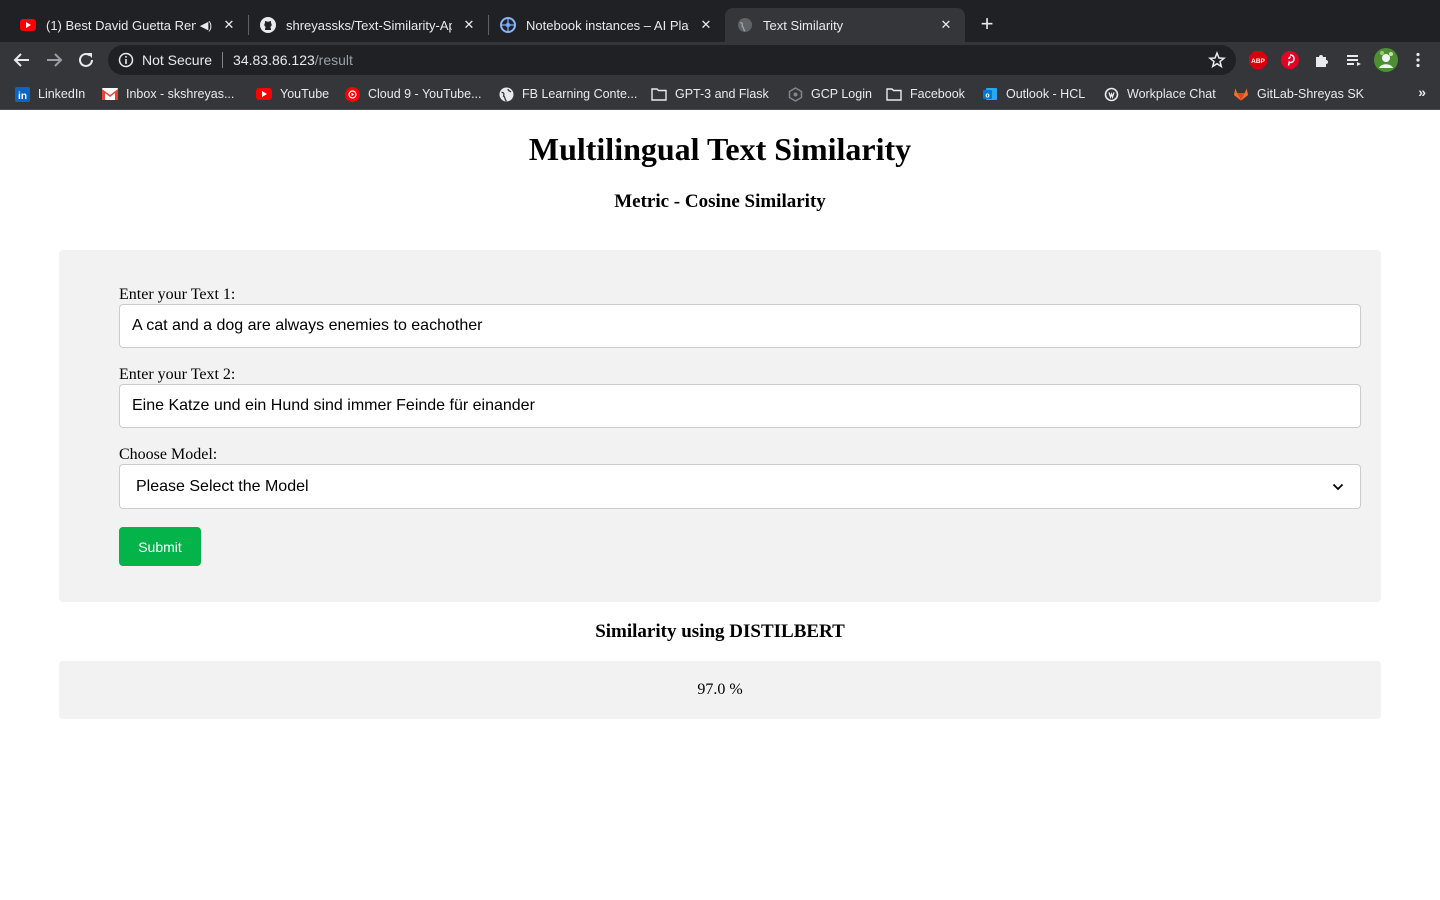  I want to click on security-status: Not Secure, so click(177, 60).